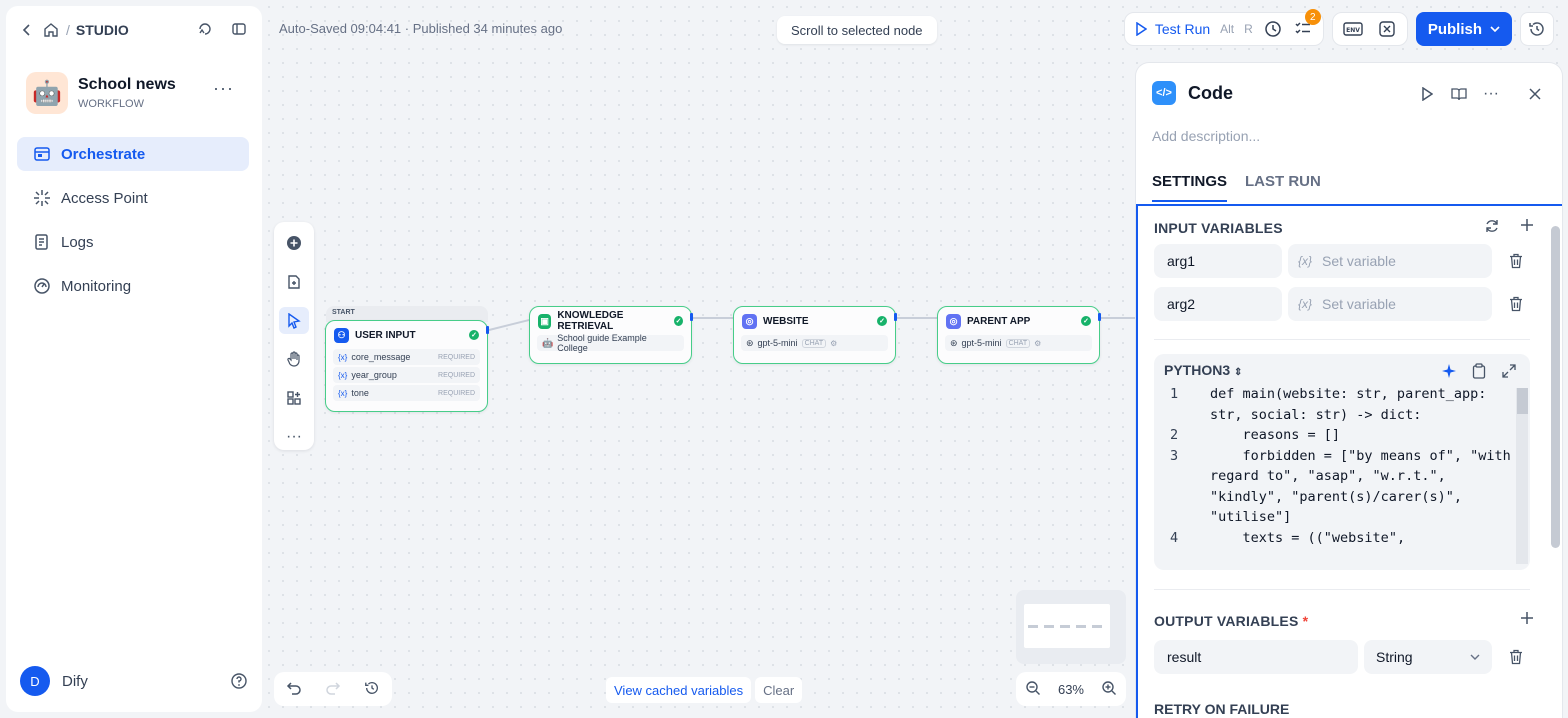  I want to click on add-note-icon, so click(294, 282).